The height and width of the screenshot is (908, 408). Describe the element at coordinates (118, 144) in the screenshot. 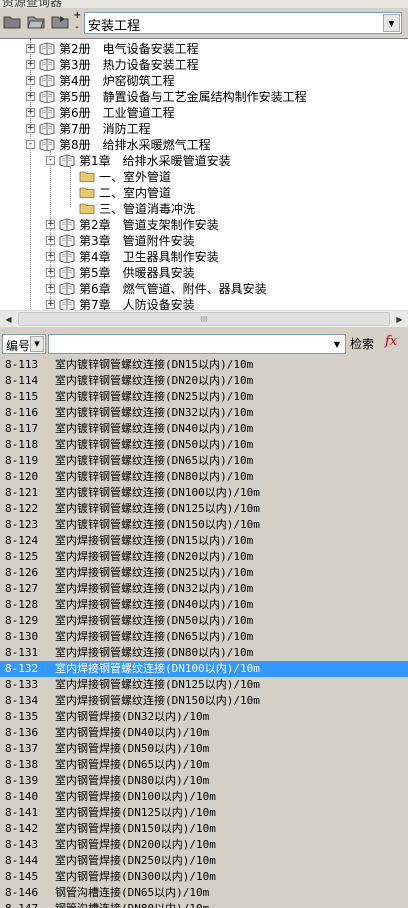

I see `tree-node: - 第8册 给排水采暖燃气工程` at that location.